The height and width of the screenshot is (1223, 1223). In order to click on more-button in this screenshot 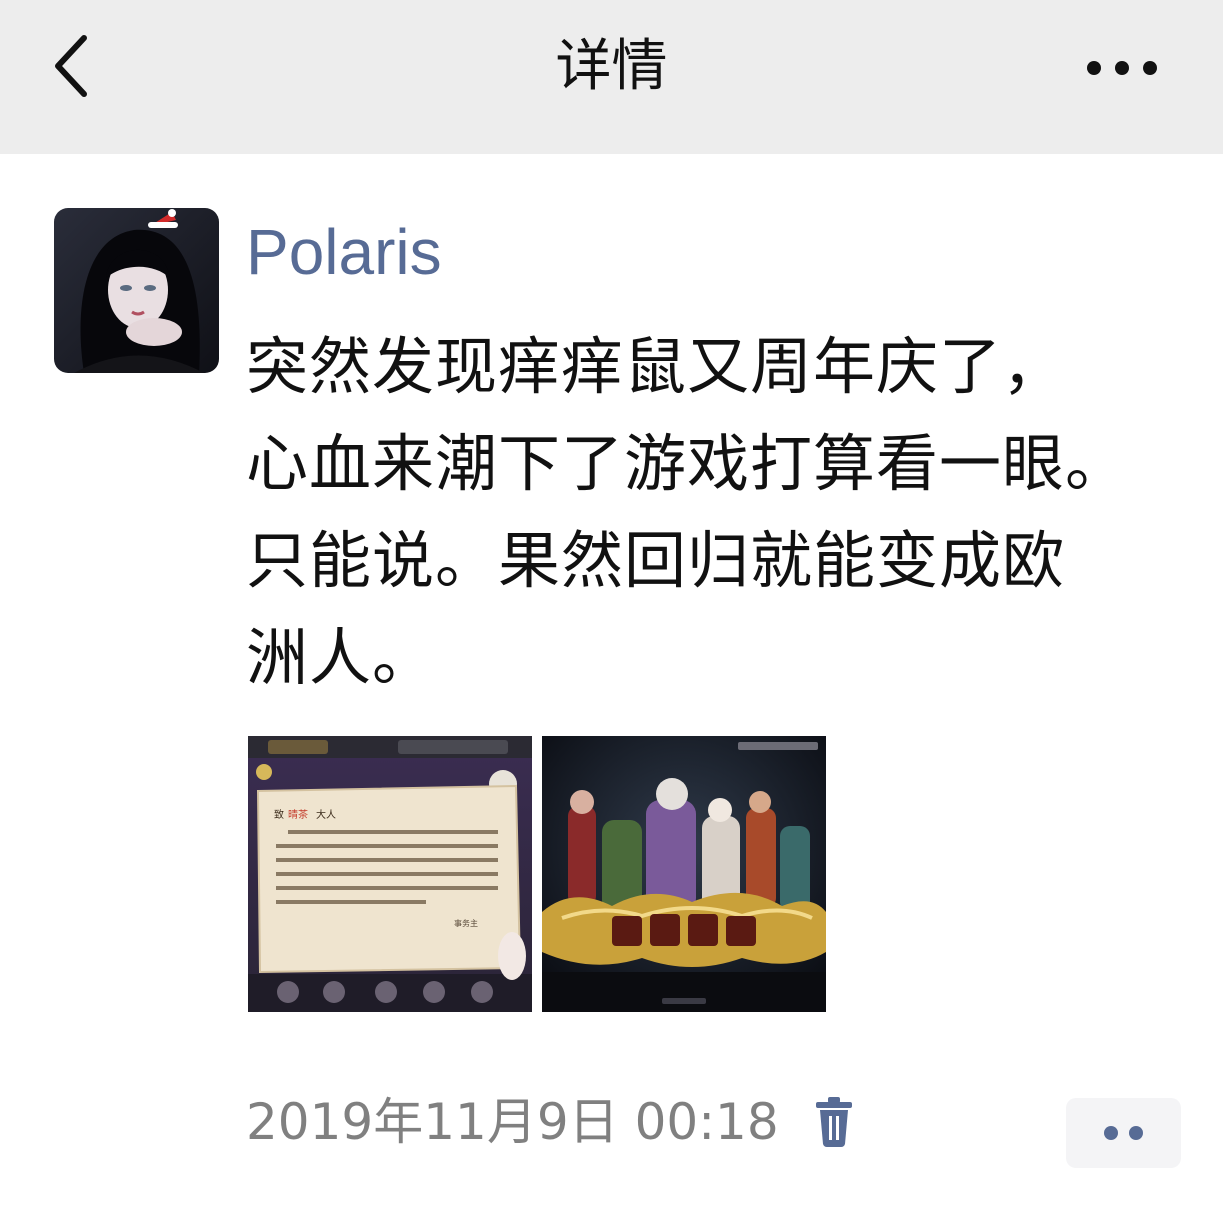, I will do `click(1124, 68)`.